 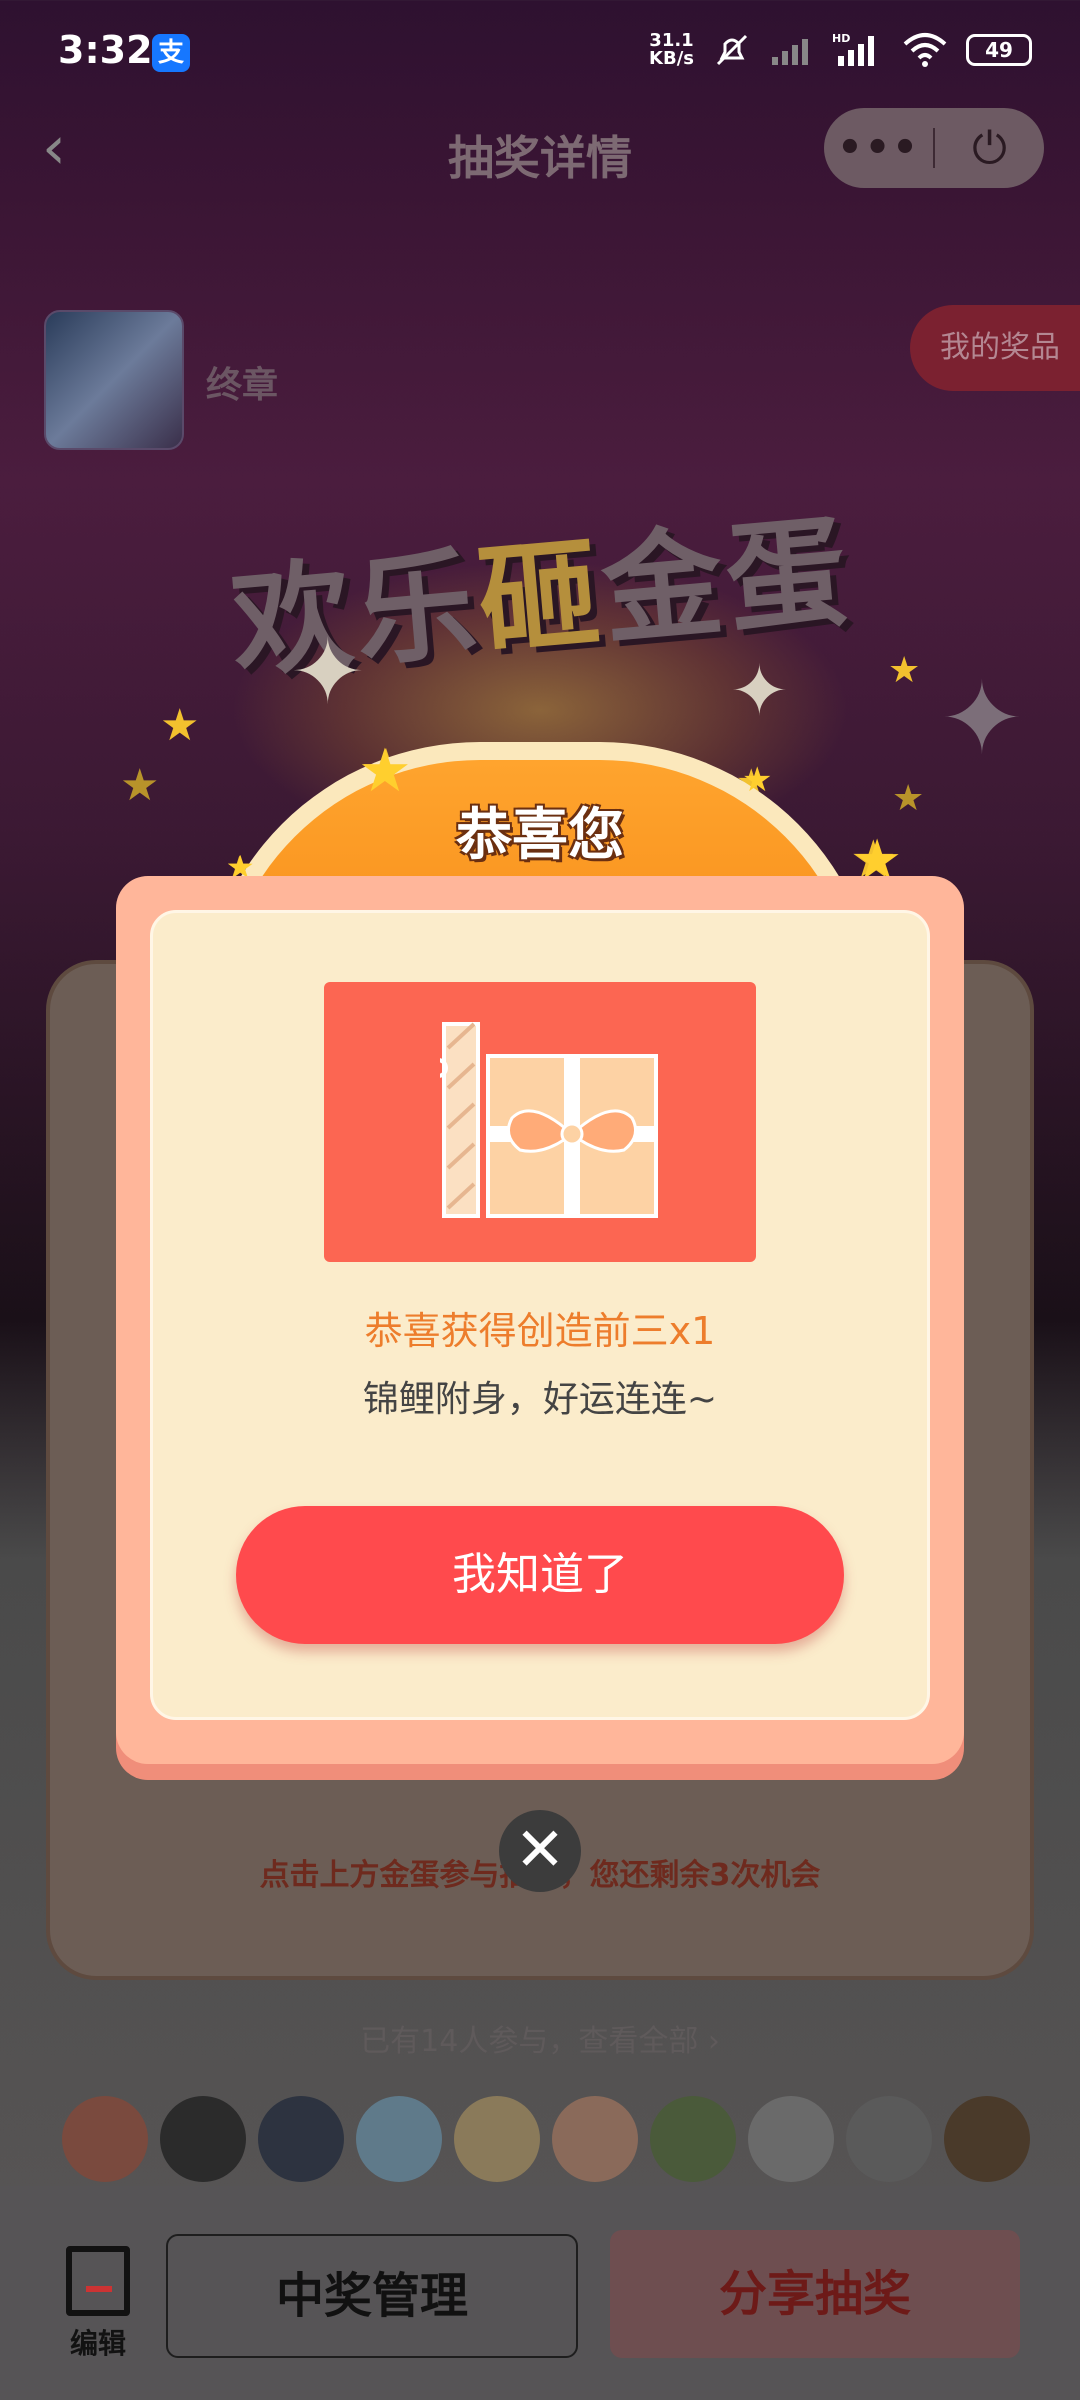 I want to click on alipay-icon: 支, so click(x=171, y=53).